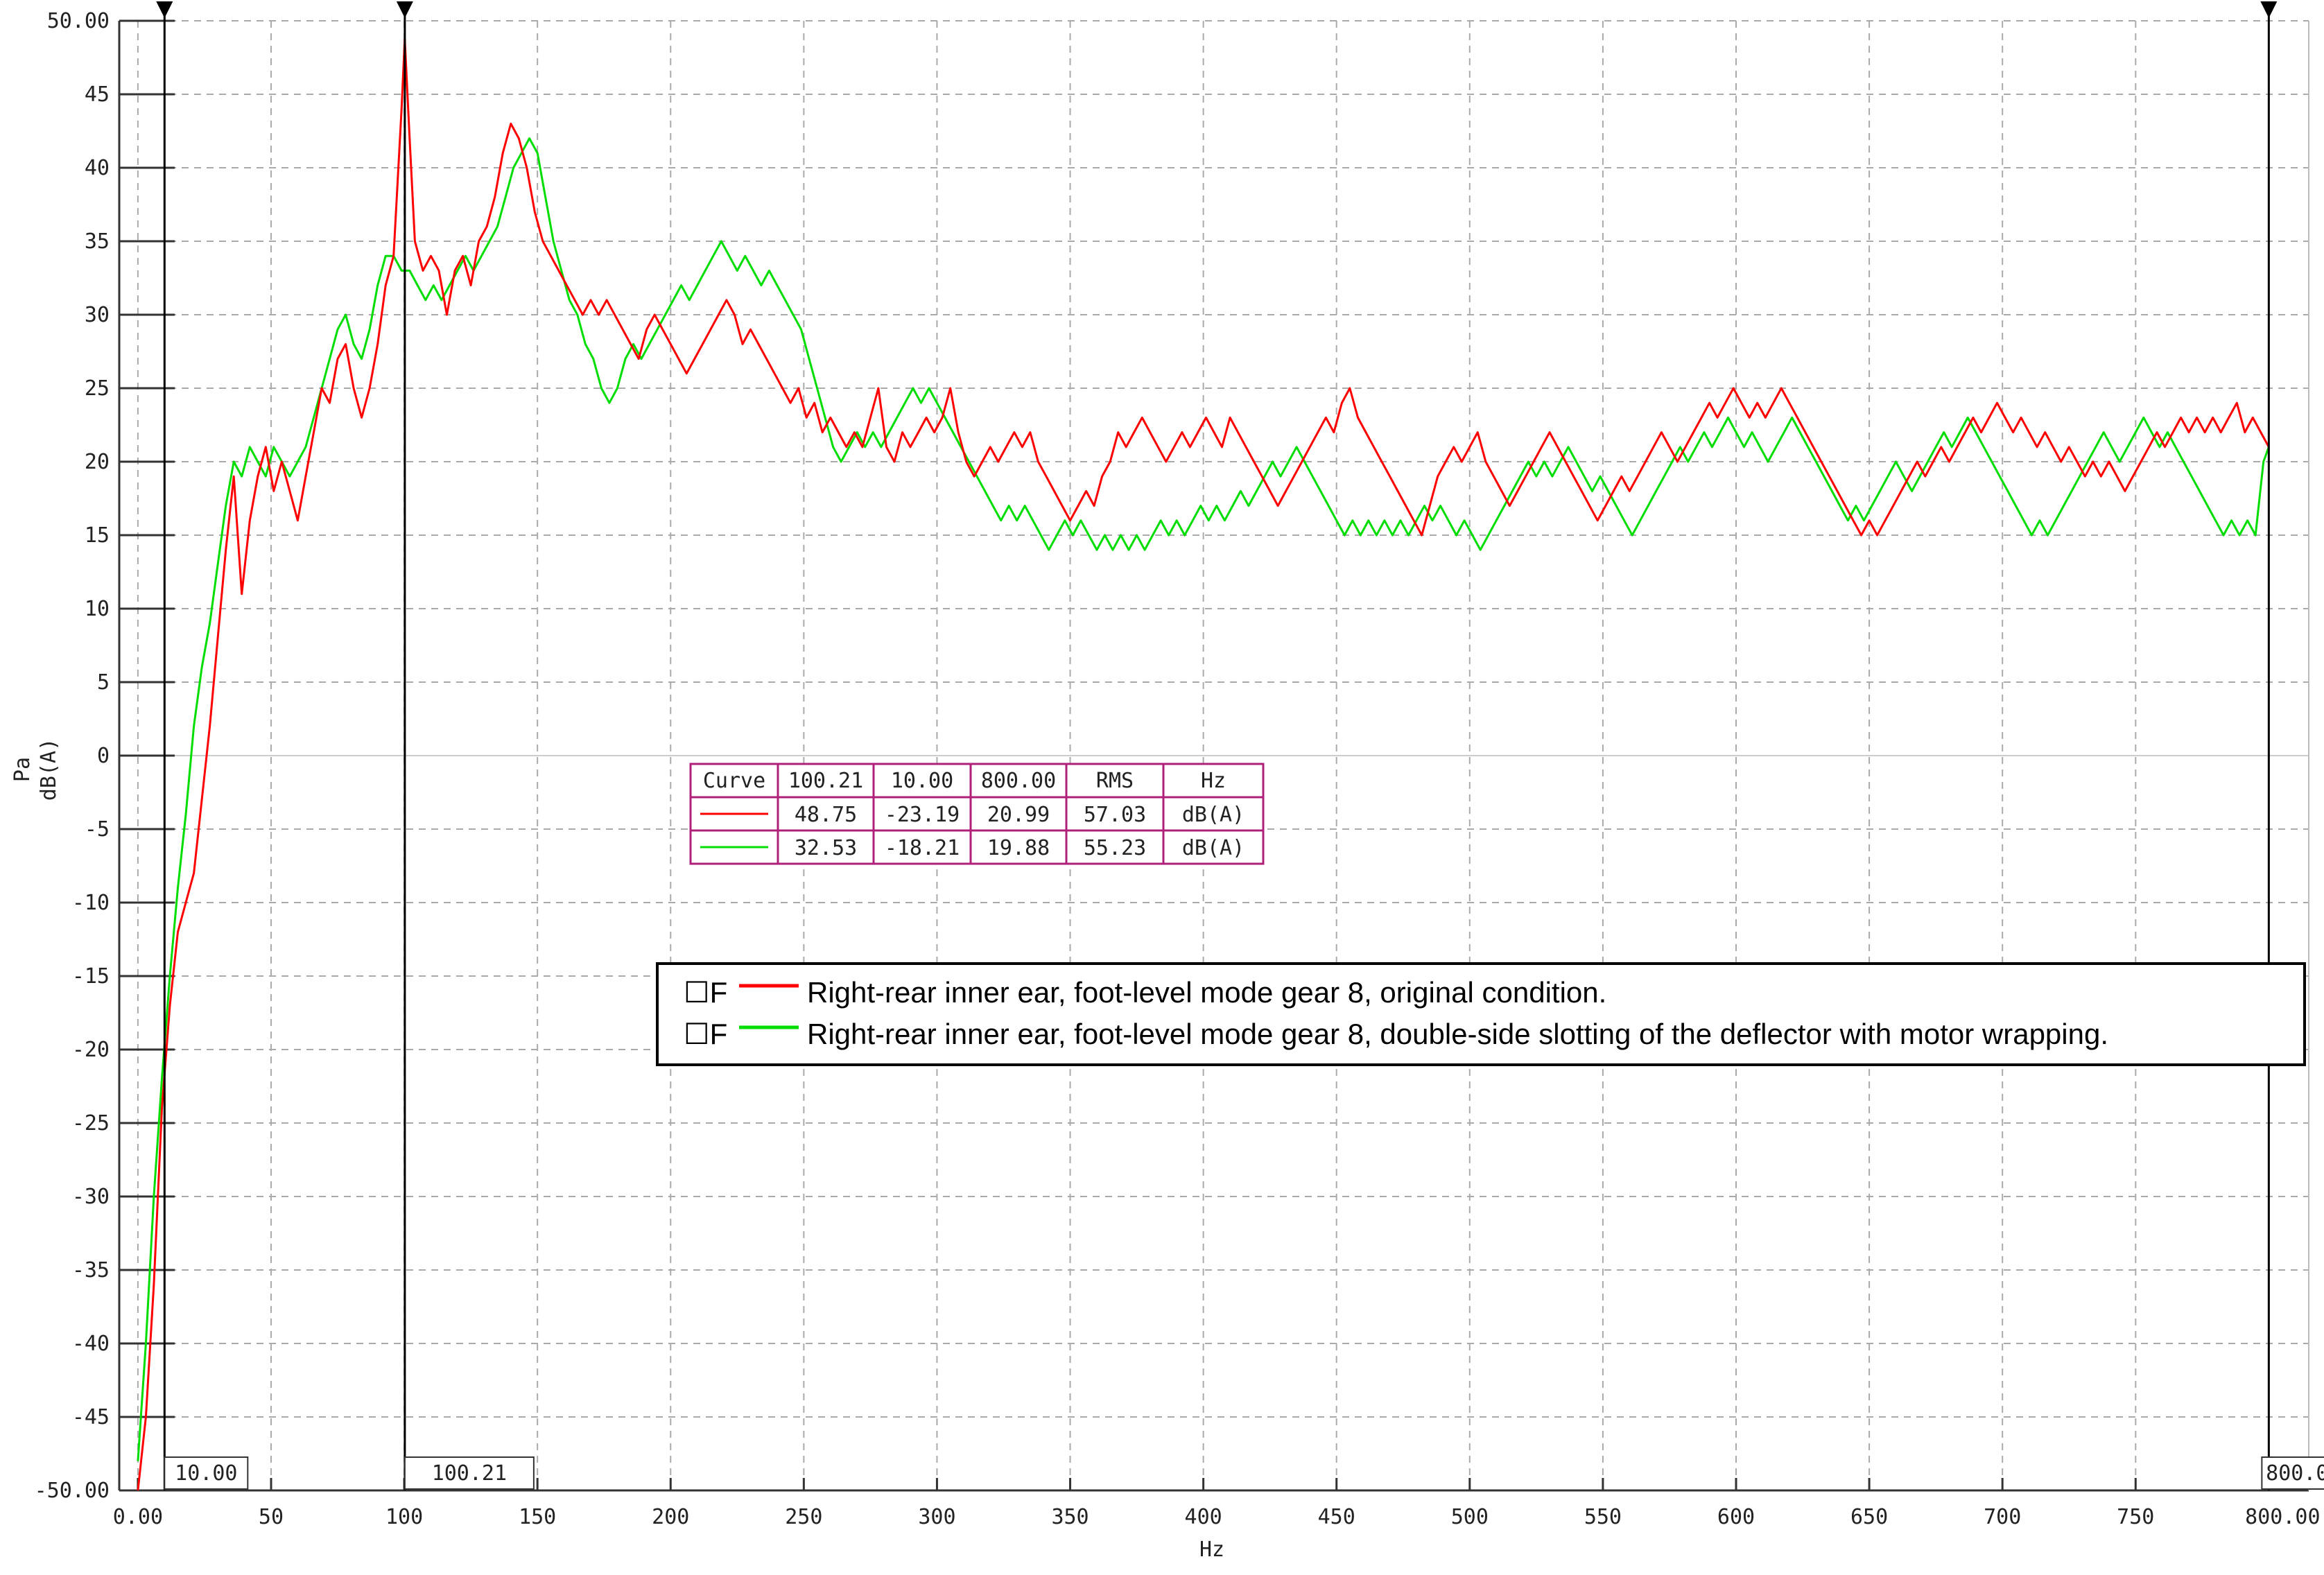 The width and height of the screenshot is (2324, 1575). Describe the element at coordinates (1203, 1517) in the screenshot. I see `x-tick-label: 400` at that location.